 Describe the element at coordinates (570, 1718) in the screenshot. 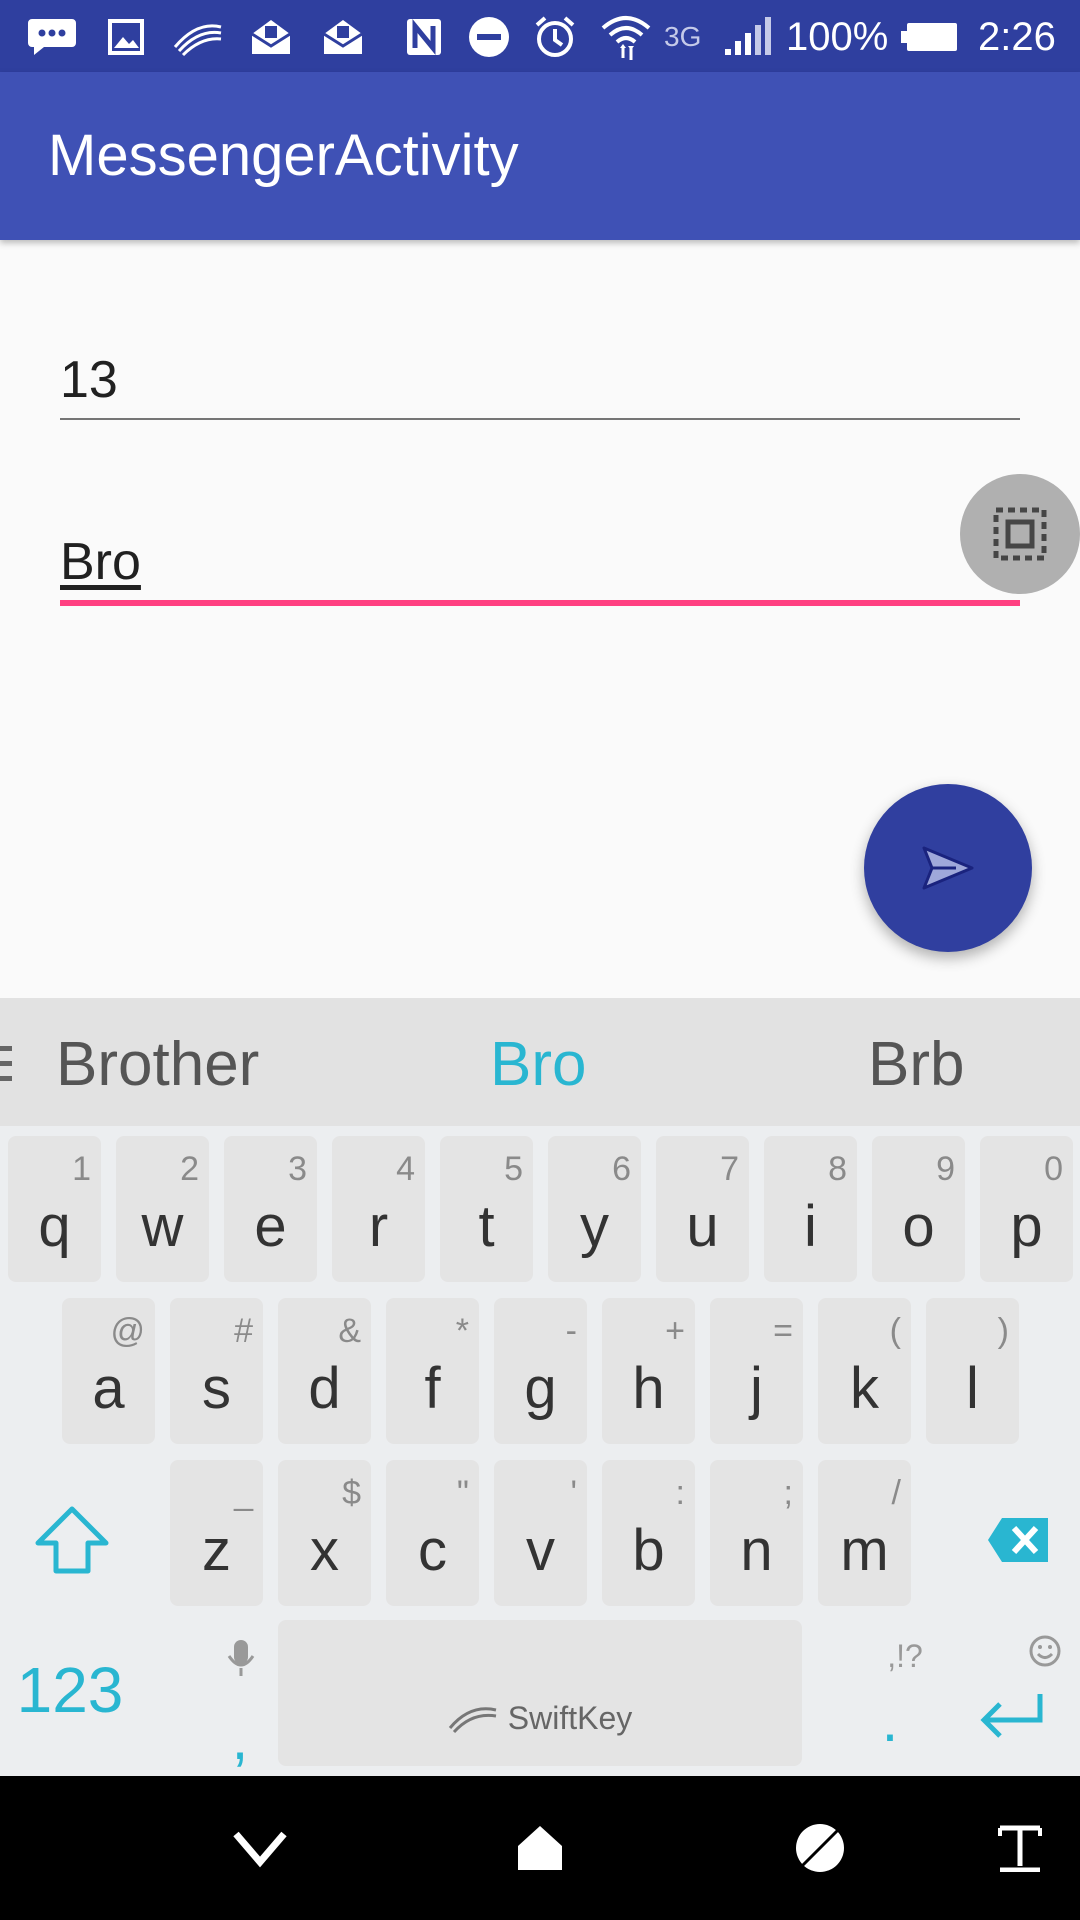

I see `space-label: SwiftKey` at that location.